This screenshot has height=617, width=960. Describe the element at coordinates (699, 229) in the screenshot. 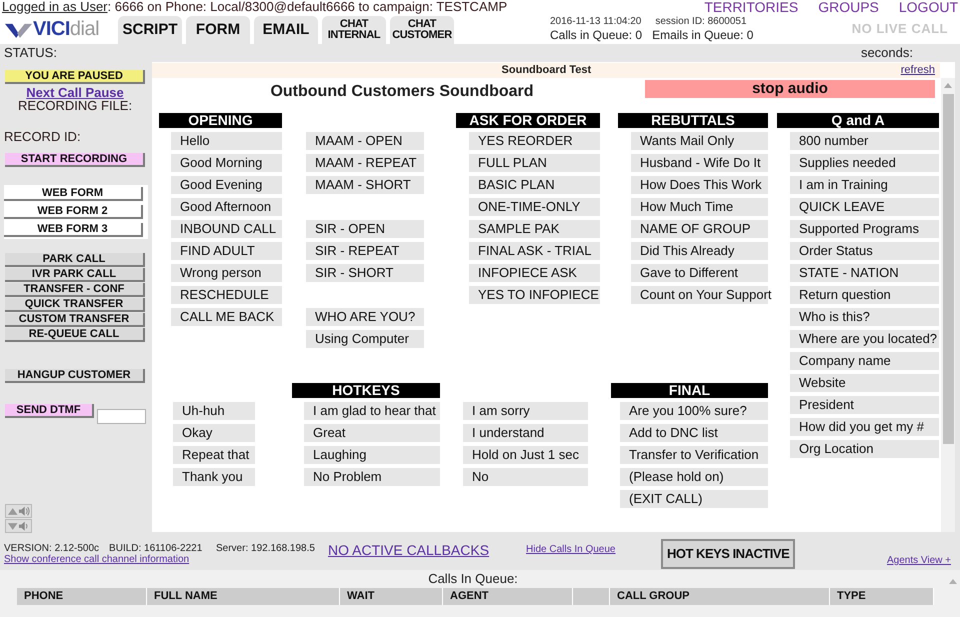

I see `sound-button: NAME OF GROUP` at that location.